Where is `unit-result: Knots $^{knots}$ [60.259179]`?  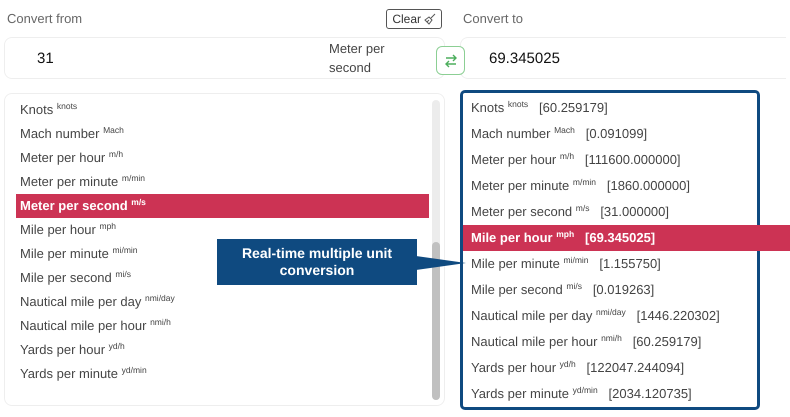
unit-result: Knots $^{knots}$ [60.259179] is located at coordinates (610, 108).